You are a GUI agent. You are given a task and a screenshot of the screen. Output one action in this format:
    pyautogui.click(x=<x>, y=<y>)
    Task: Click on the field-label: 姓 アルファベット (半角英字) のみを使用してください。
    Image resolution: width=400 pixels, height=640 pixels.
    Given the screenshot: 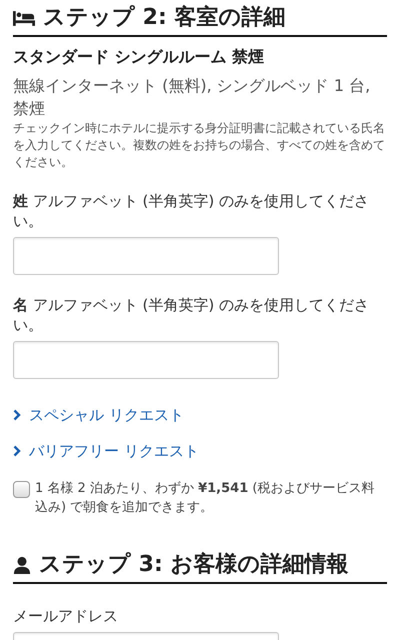 What is the action you would take?
    pyautogui.click(x=191, y=211)
    